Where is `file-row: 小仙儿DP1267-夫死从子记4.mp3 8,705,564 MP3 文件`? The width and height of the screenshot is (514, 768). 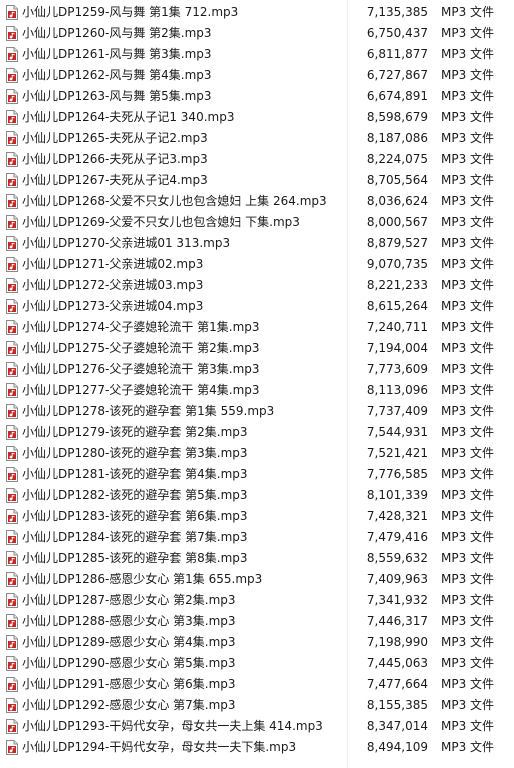
file-row: 小仙儿DP1267-夫死从子记4.mp3 8,705,564 MP3 文件 is located at coordinates (257, 180).